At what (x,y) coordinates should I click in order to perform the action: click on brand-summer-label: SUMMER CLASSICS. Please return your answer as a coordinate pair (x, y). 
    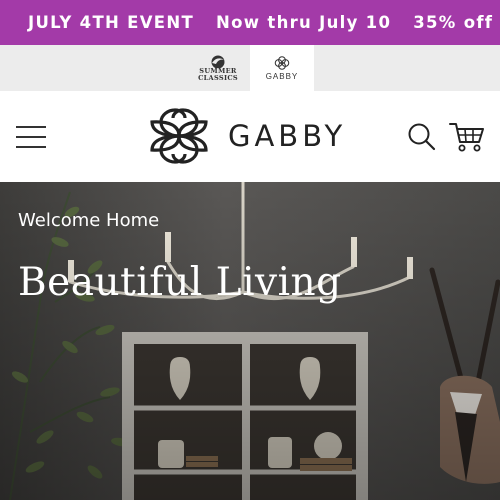
    Looking at the image, I should click on (218, 75).